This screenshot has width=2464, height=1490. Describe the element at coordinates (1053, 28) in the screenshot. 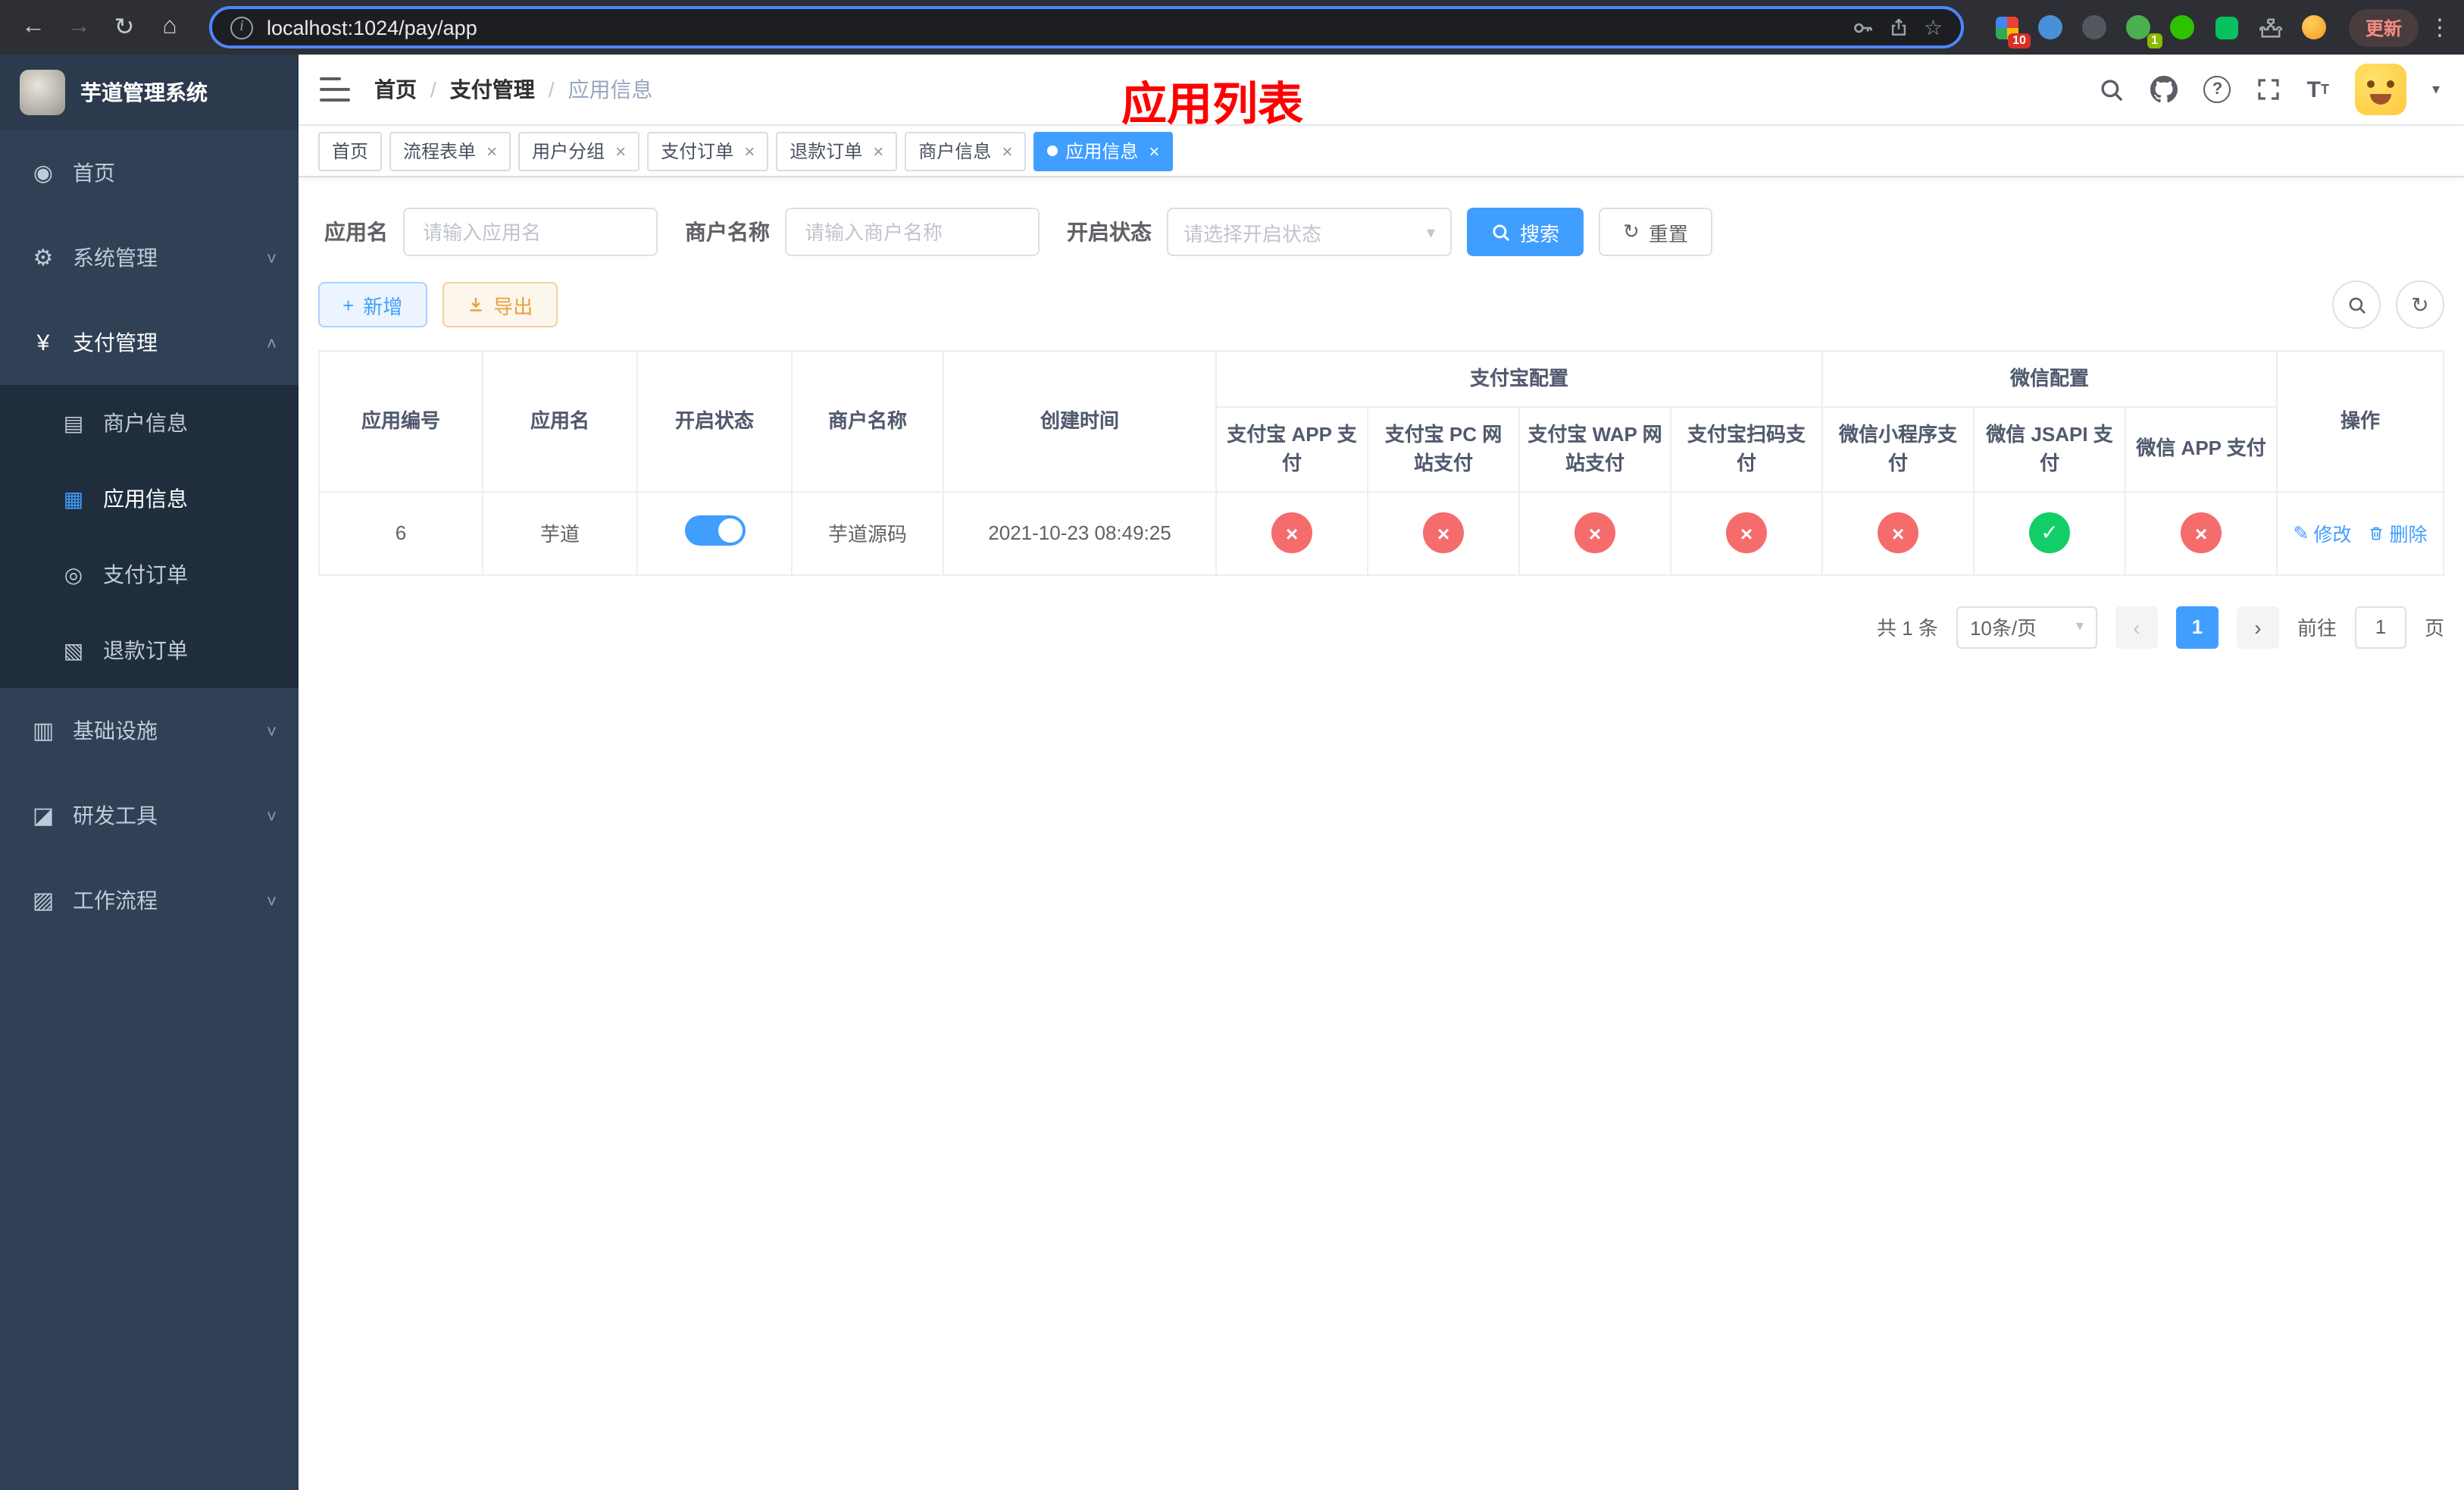

I see `url-text: localhost:1024/pay/app` at that location.